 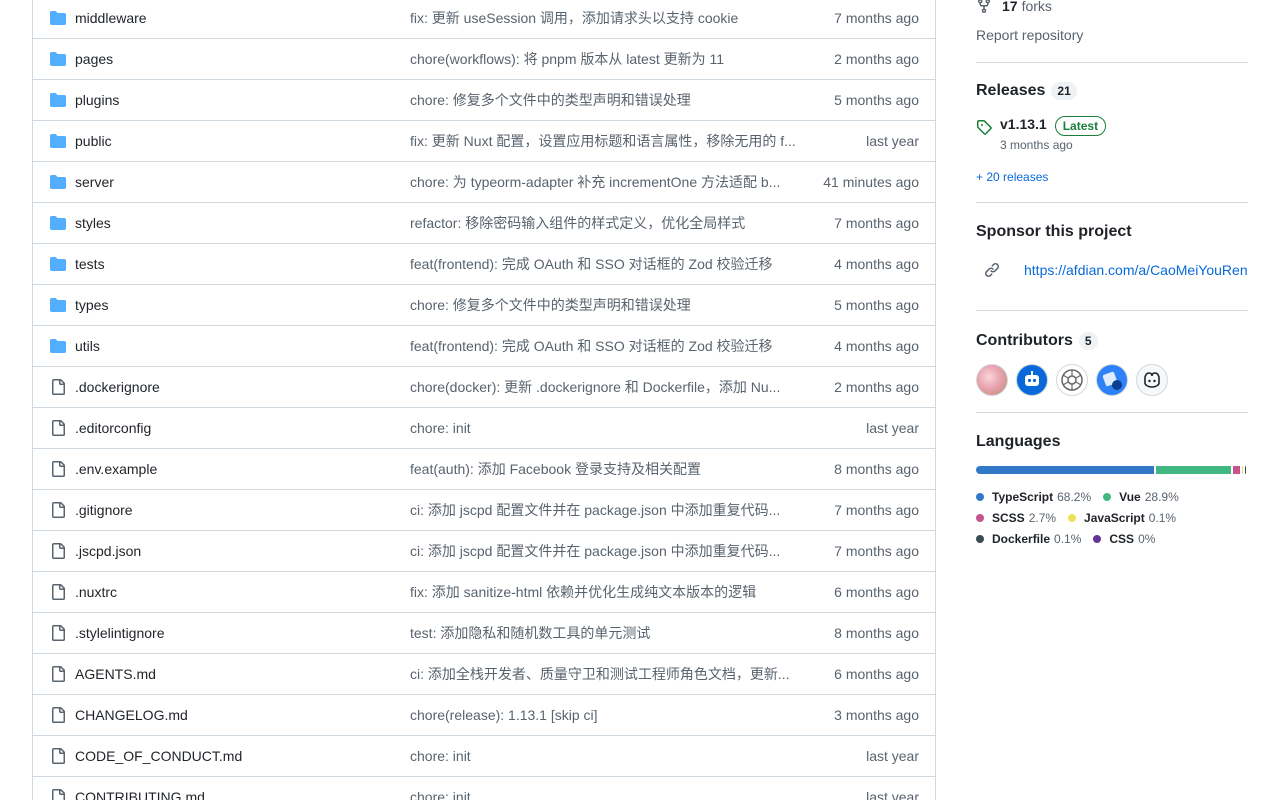 What do you see at coordinates (1122, 518) in the screenshot?
I see `language-item: JavaScript 0.1%` at bounding box center [1122, 518].